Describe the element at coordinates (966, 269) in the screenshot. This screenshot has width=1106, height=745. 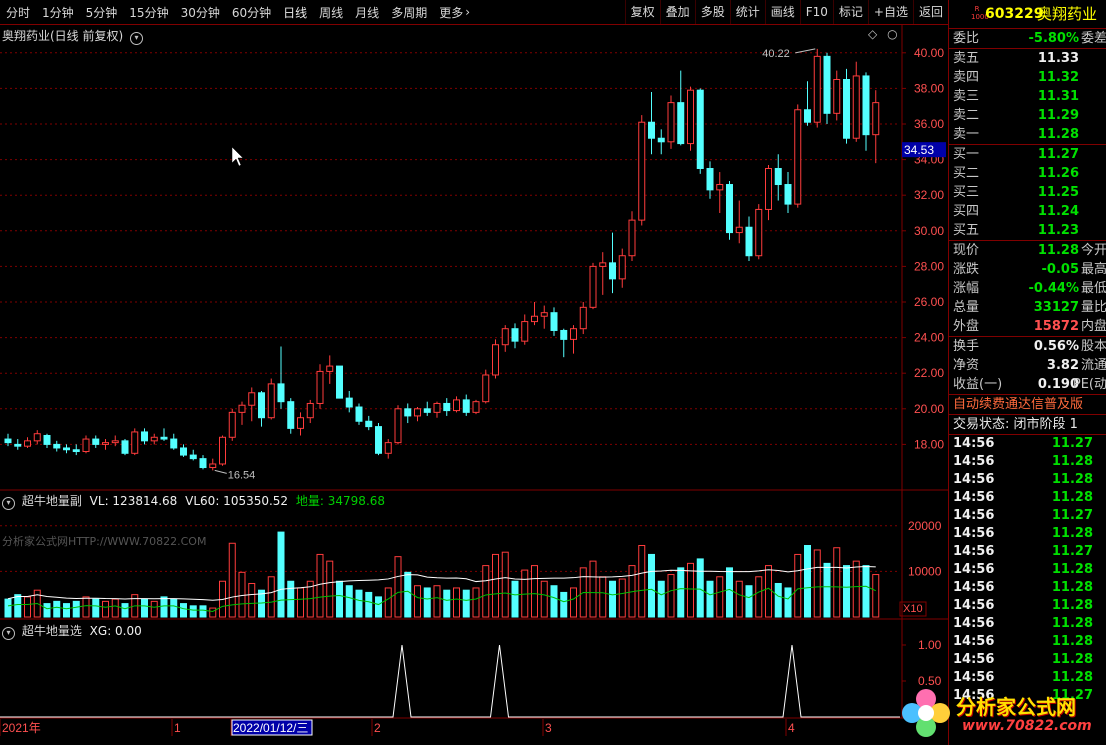
I see `stat-row-1-label: 涨跌` at that location.